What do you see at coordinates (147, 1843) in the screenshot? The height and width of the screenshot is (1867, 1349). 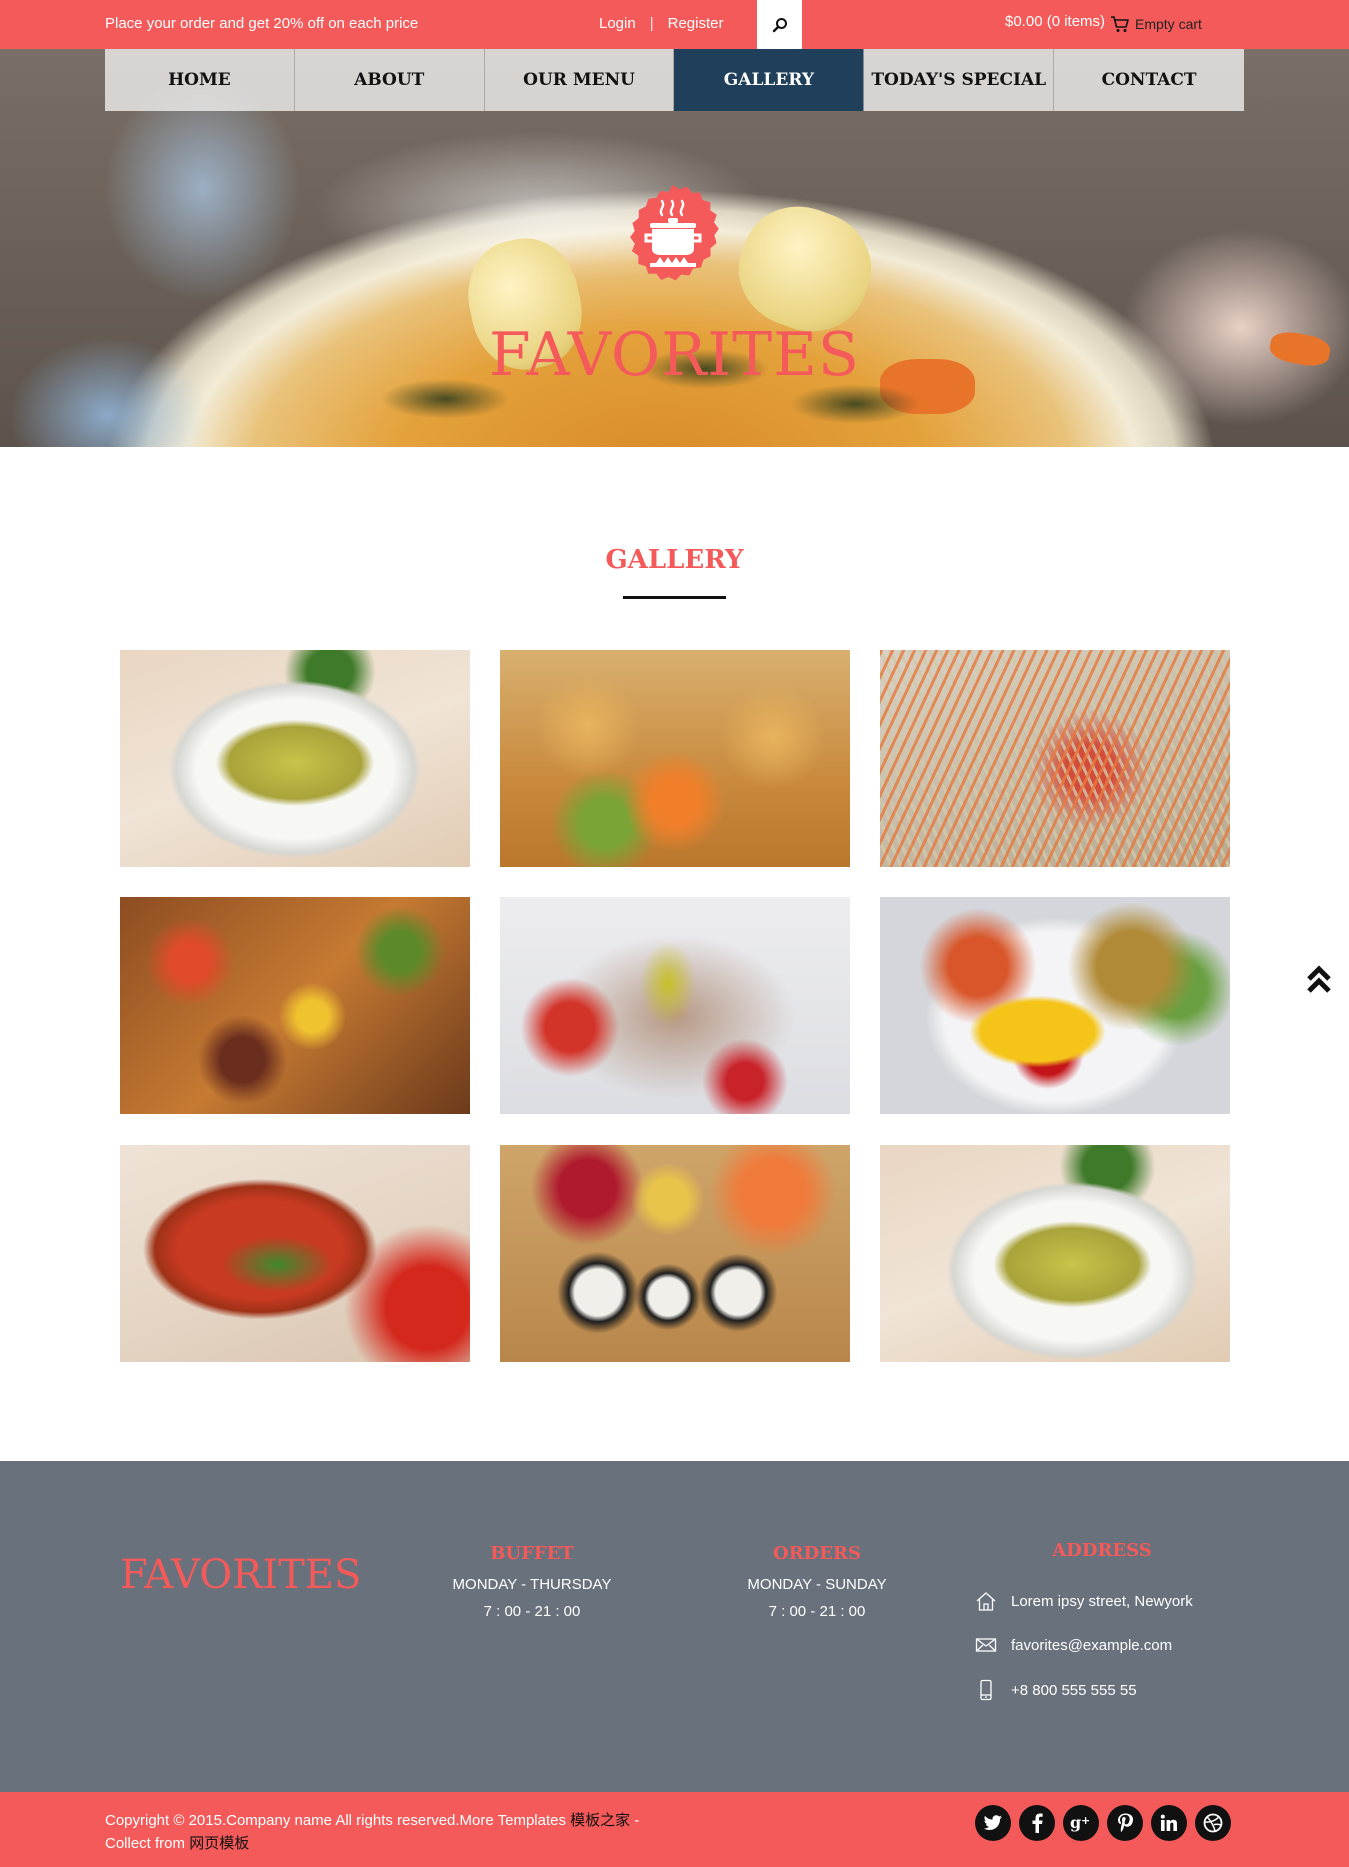 I see `collect-text: Collect from` at bounding box center [147, 1843].